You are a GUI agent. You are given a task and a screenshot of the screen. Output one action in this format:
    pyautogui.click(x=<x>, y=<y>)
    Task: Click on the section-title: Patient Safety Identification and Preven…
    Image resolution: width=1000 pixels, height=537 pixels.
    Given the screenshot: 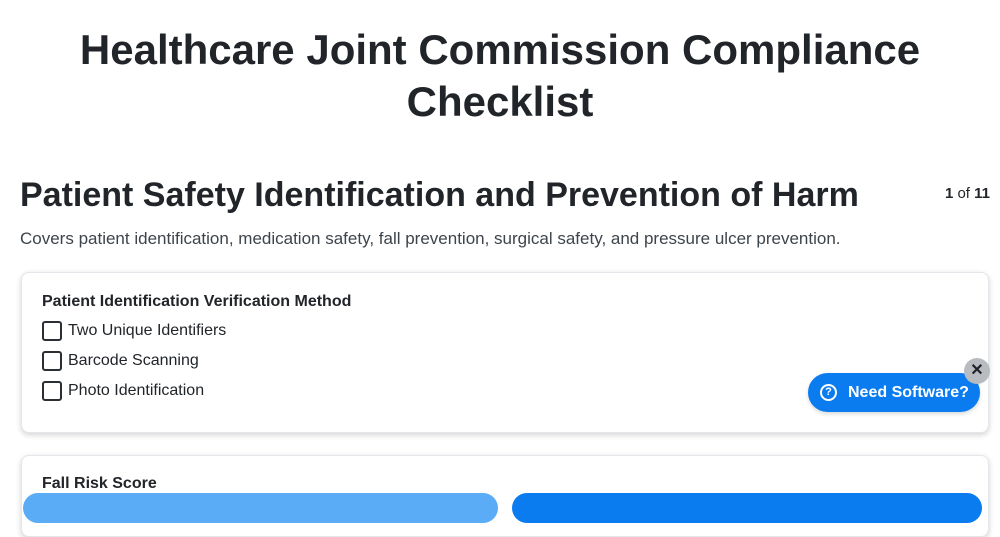 What is the action you would take?
    pyautogui.click(x=439, y=195)
    